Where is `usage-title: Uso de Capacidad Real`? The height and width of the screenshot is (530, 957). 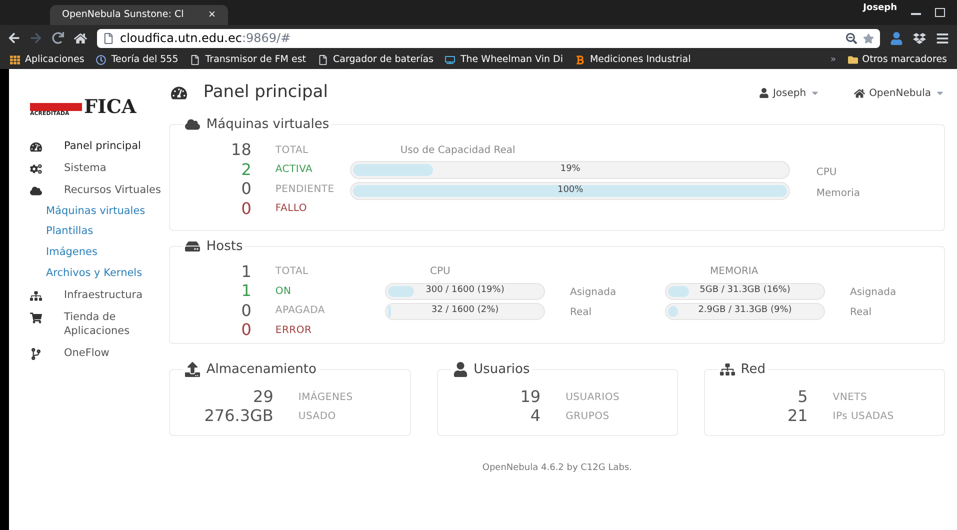 usage-title: Uso de Capacidad Real is located at coordinates (458, 151).